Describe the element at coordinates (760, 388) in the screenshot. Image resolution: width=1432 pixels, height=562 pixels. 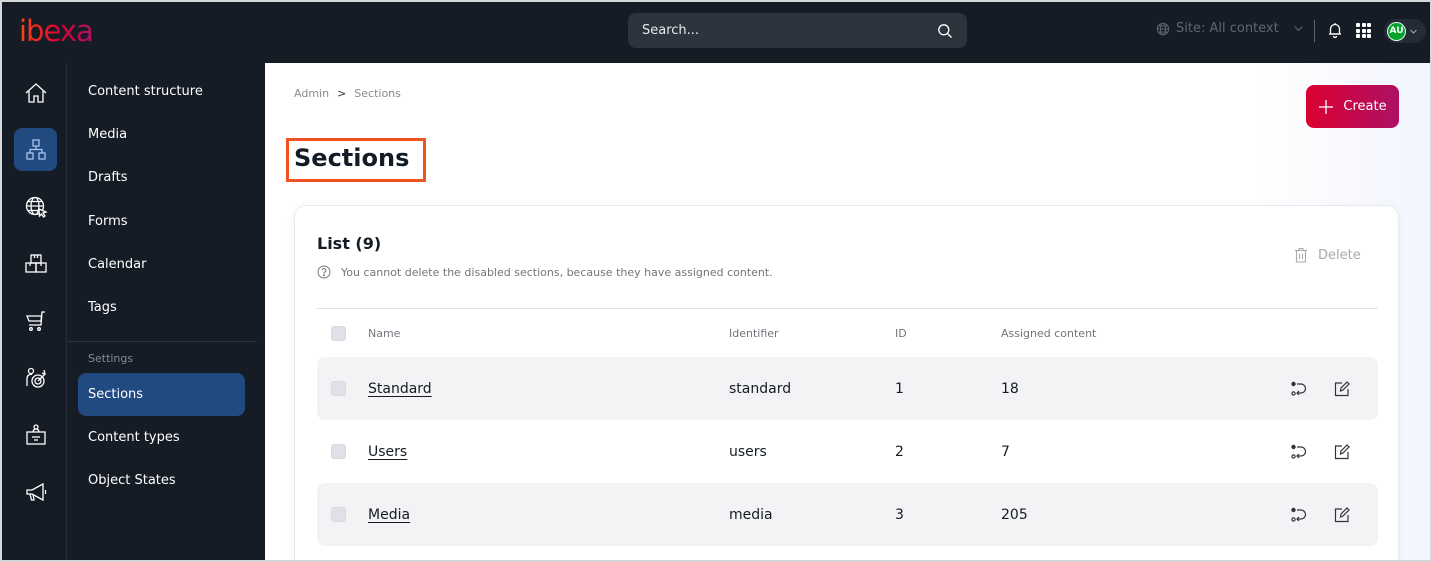
I see `section-identifier: standard` at that location.